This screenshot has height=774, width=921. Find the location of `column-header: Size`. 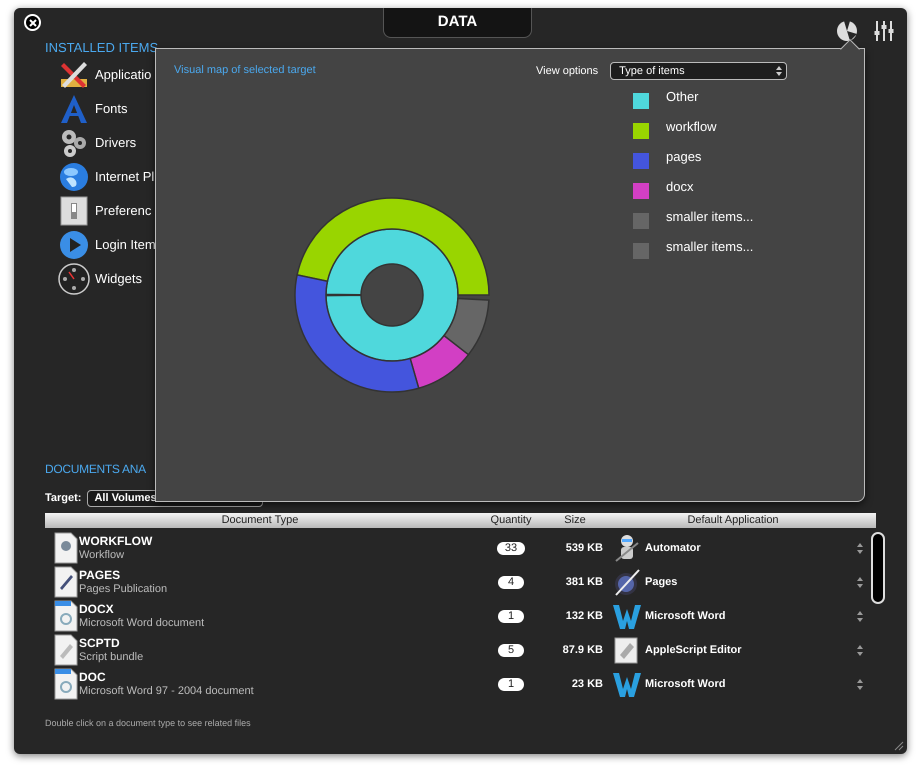

column-header: Size is located at coordinates (575, 520).